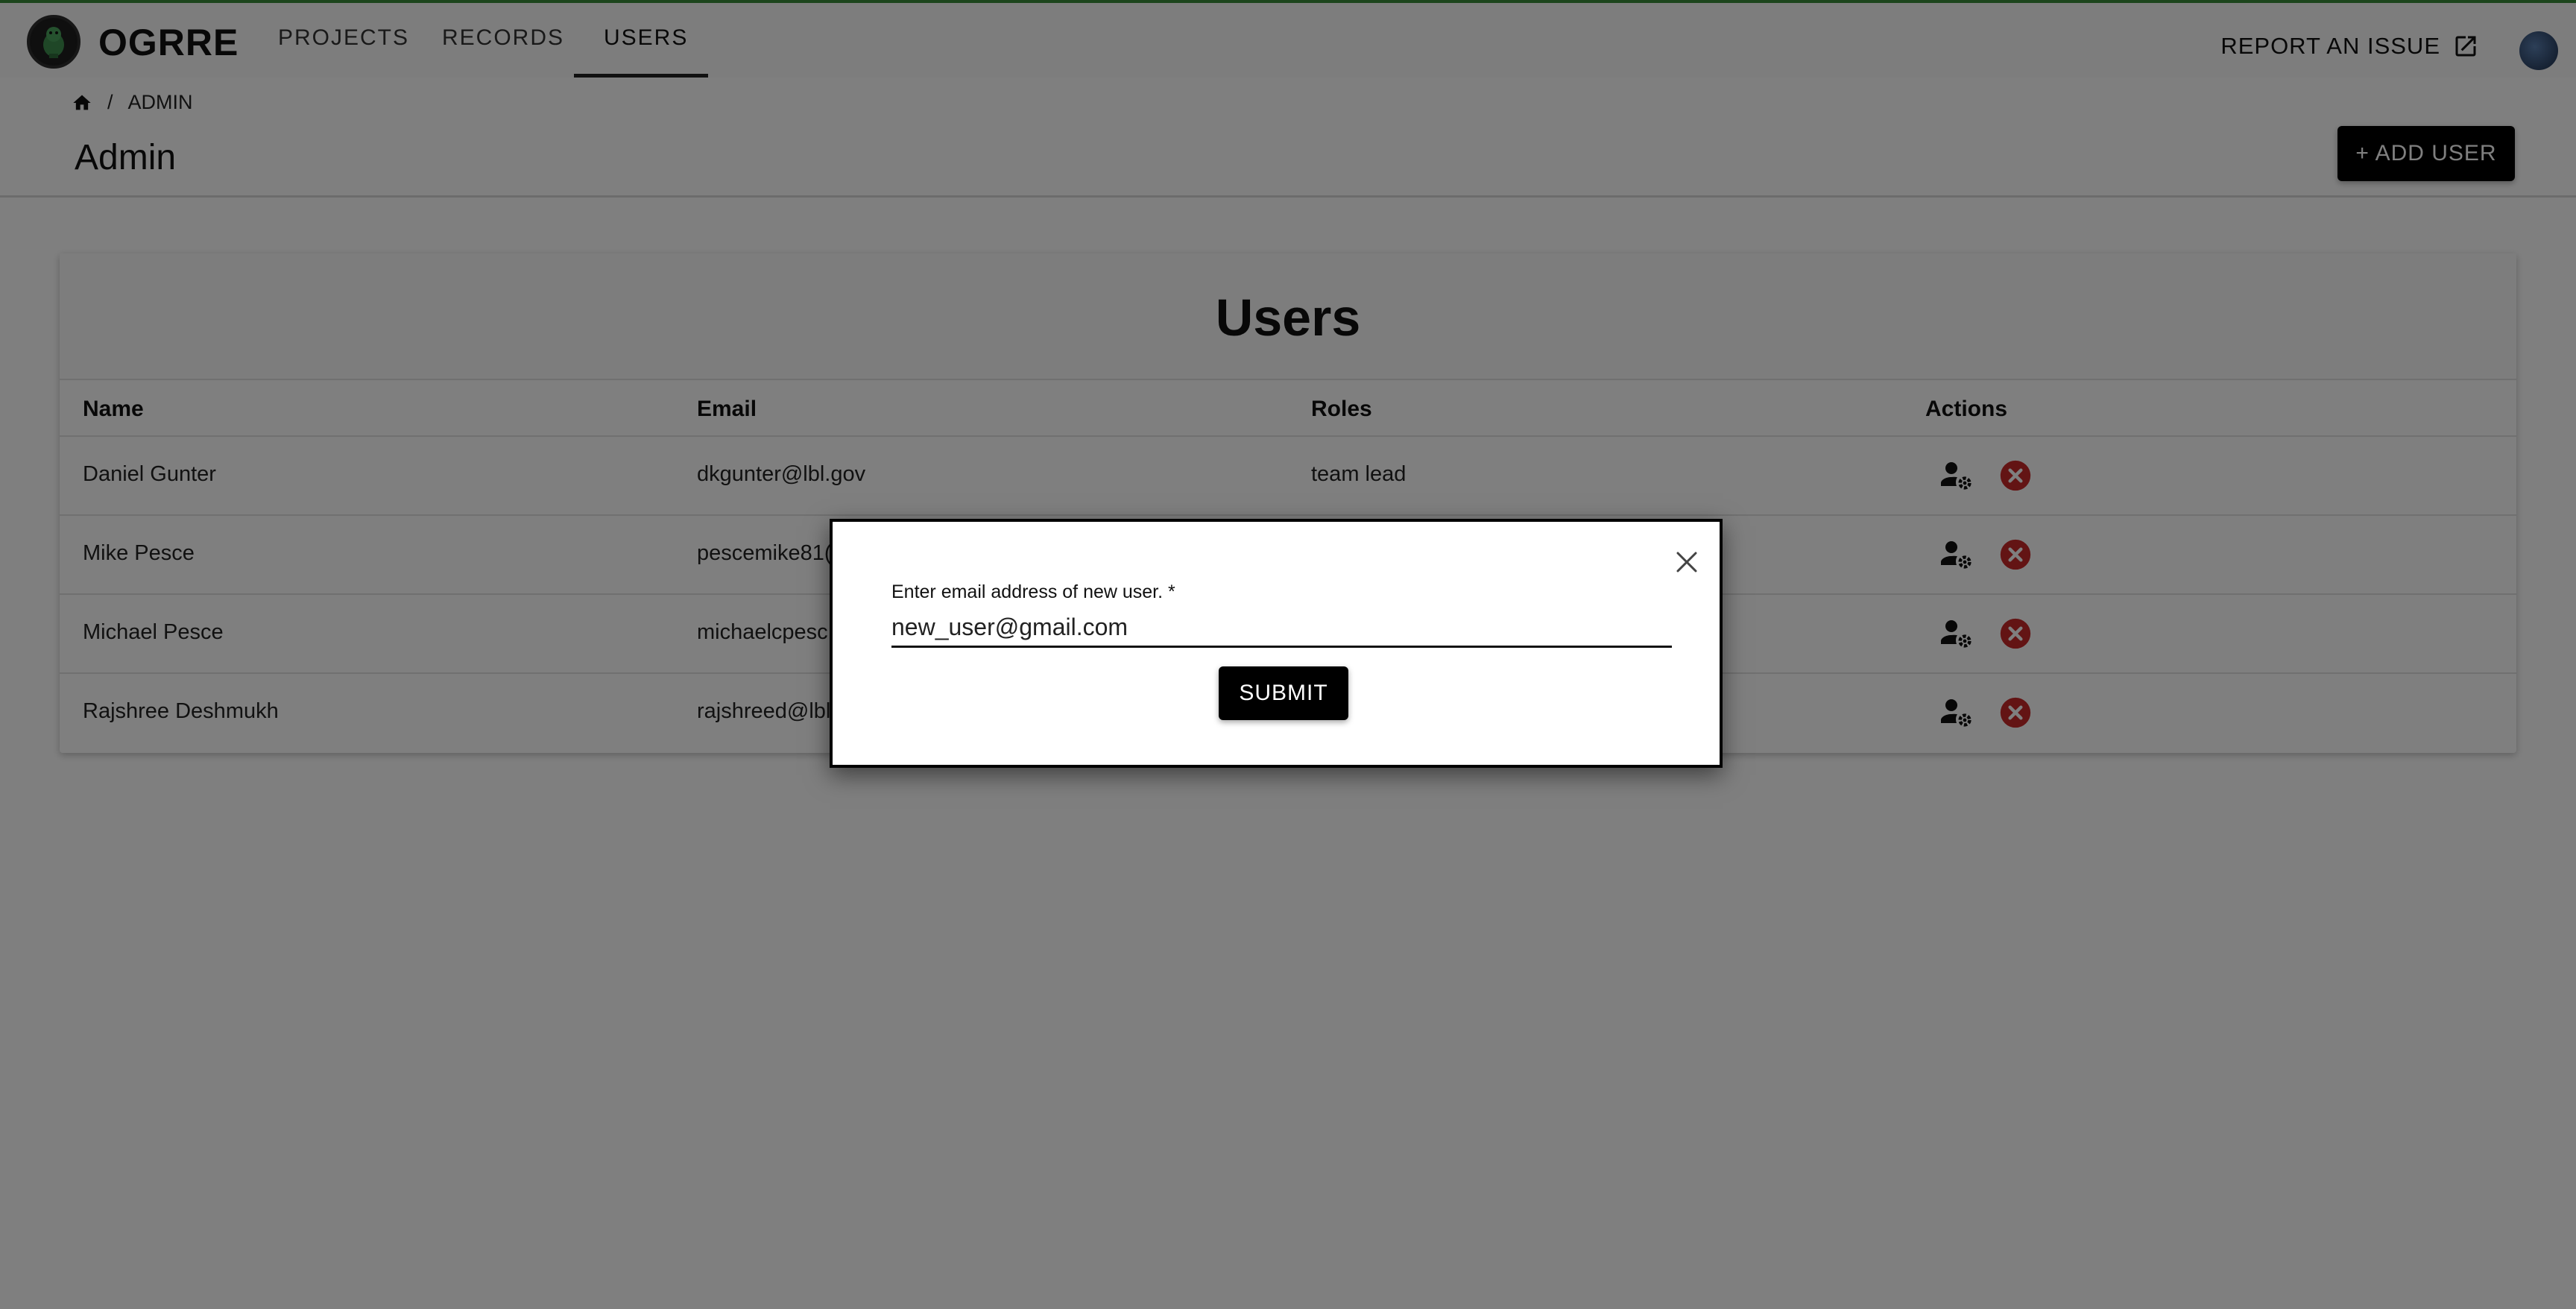 This screenshot has width=2576, height=1309. I want to click on new-user-email-input, so click(1282, 628).